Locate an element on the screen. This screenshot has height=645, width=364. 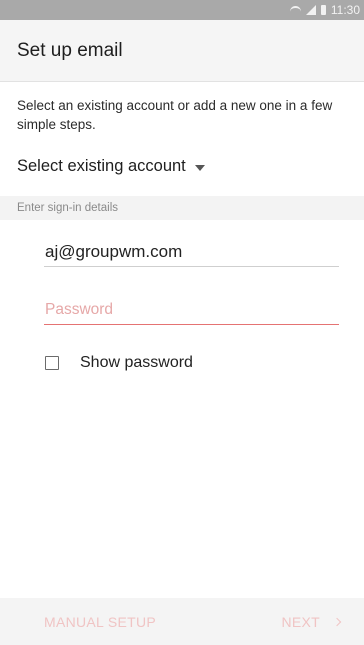
manual-setup-button: MANUAL SETUP is located at coordinates (100, 622).